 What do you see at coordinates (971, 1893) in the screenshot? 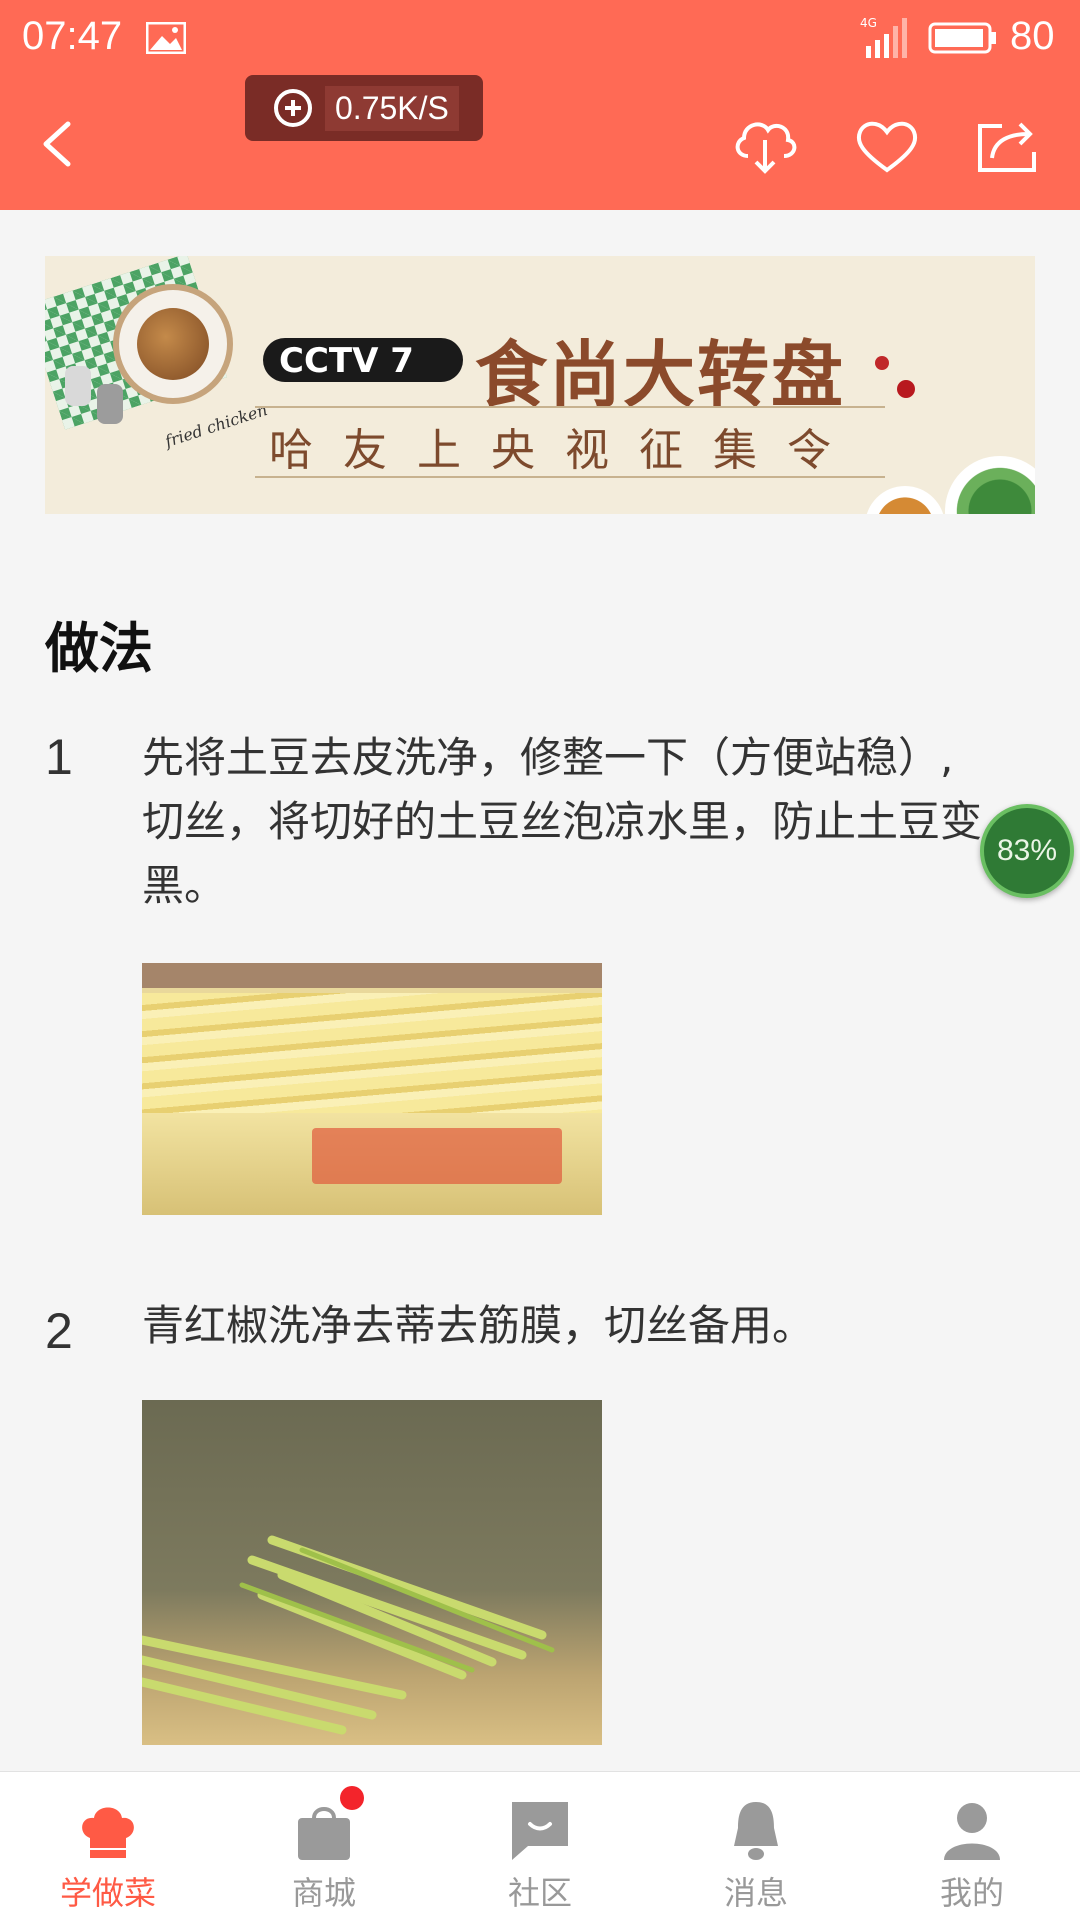
I see `nav-label: 我的` at bounding box center [971, 1893].